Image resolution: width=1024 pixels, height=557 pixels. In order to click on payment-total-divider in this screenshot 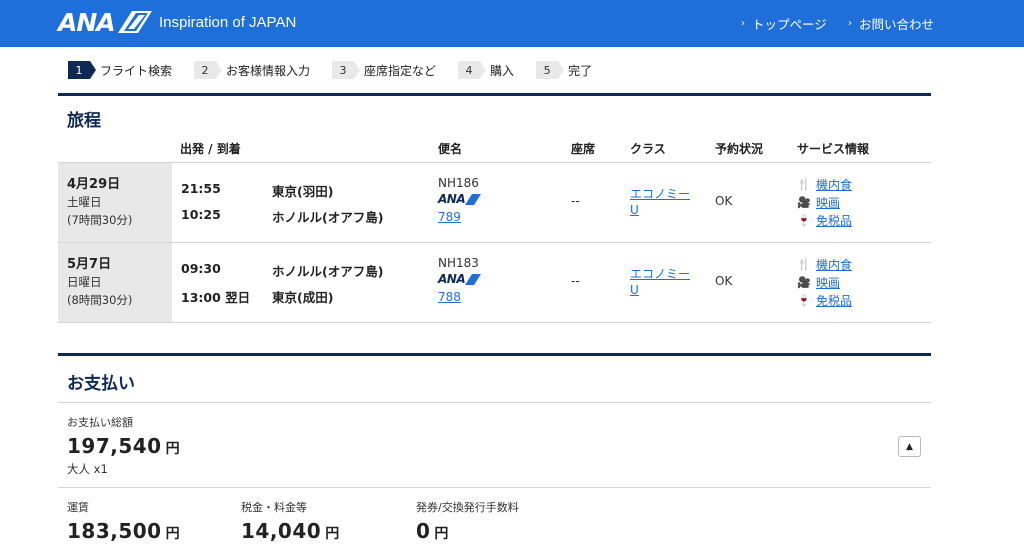, I will do `click(494, 487)`.